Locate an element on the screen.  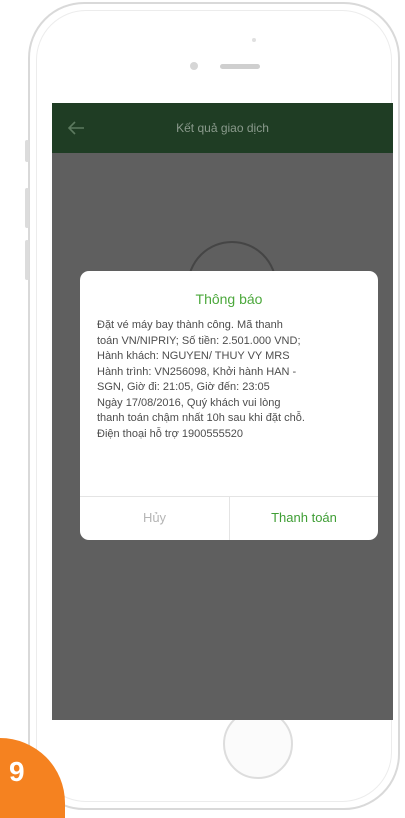
screen-title: Kết quả giao dịch is located at coordinates (222, 128).